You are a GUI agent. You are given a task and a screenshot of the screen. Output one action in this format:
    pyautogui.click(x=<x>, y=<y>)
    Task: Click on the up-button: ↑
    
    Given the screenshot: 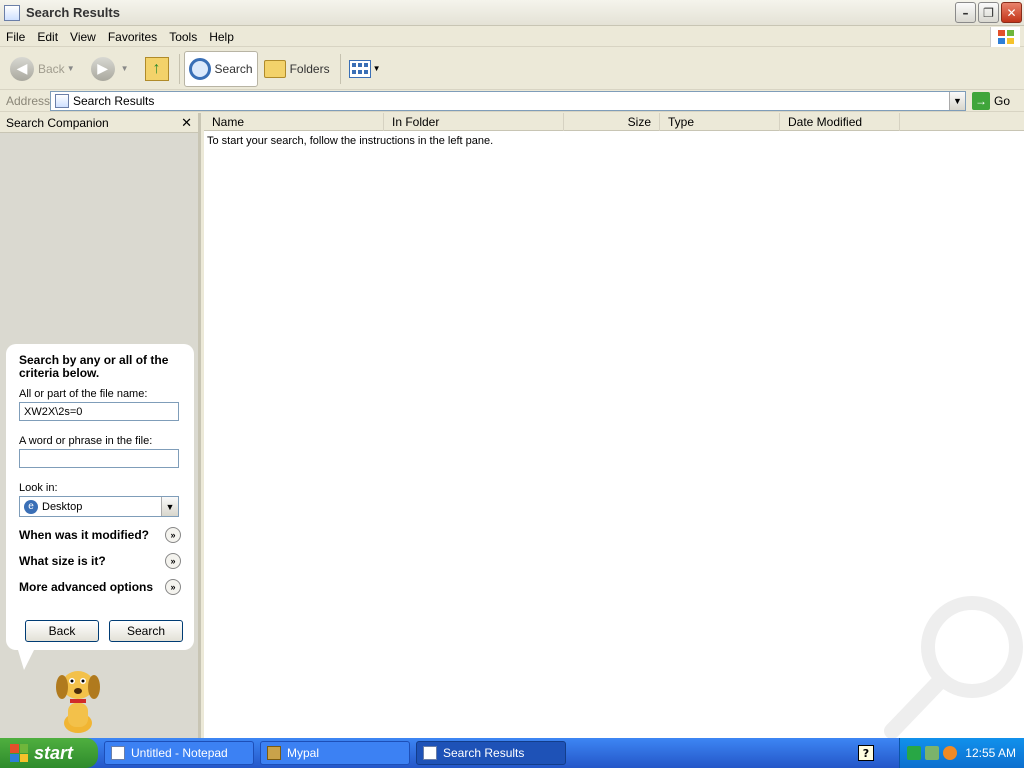 What is the action you would take?
    pyautogui.click(x=157, y=69)
    